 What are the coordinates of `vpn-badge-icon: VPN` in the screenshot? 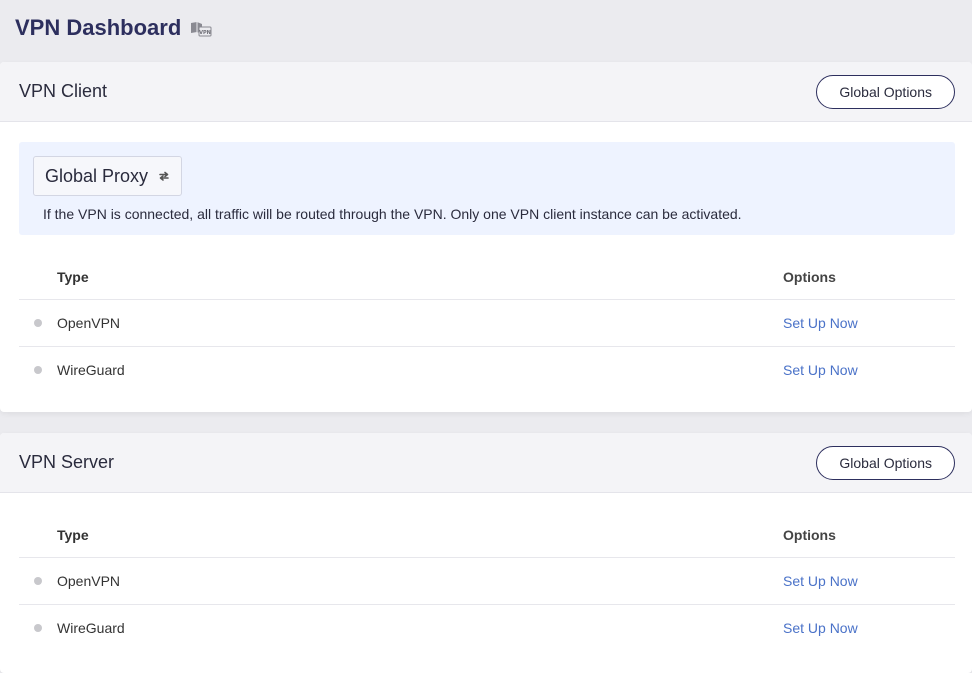 It's located at (201, 29).